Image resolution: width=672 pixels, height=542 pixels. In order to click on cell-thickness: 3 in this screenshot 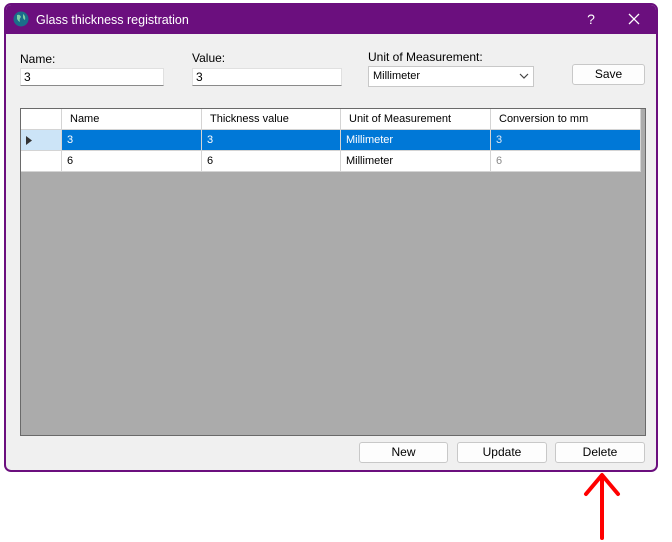, I will do `click(271, 140)`.